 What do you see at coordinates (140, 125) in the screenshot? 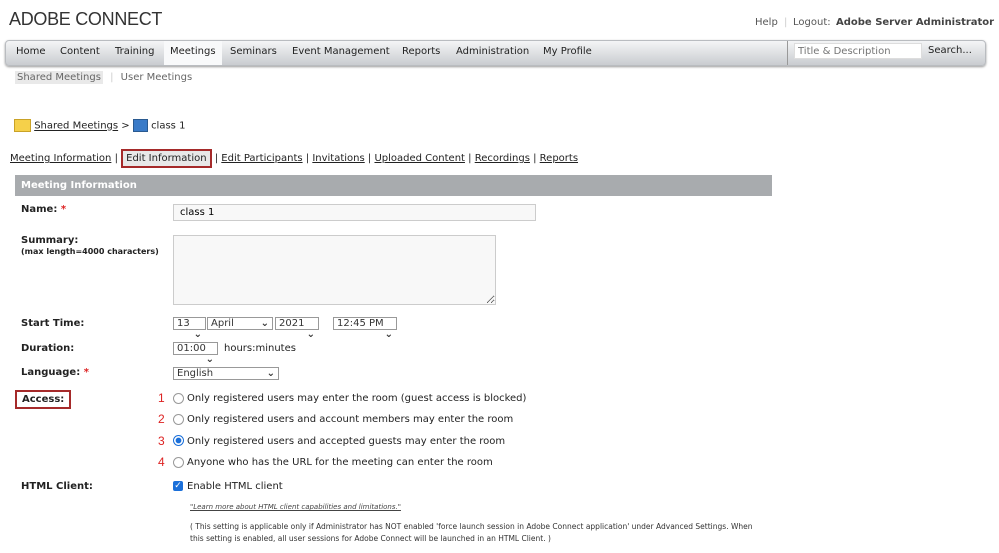
I see `meeting-room-icon` at bounding box center [140, 125].